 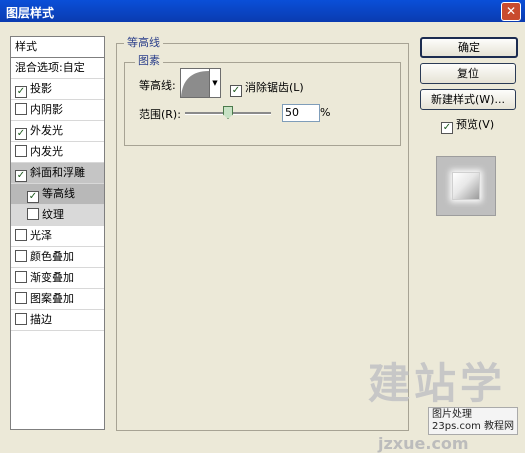 I want to click on style-item-satin: 光泽, so click(x=57, y=236).